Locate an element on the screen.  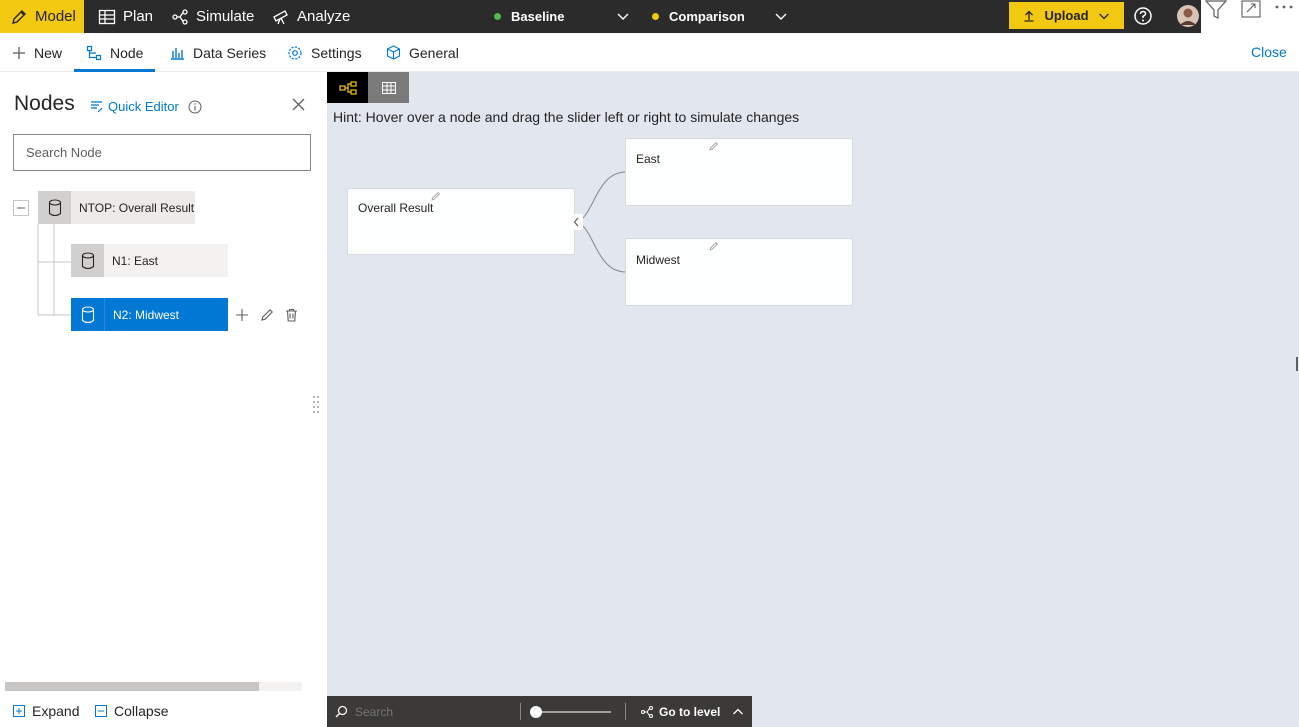
go-to-level-button: Go to level is located at coordinates (692, 711).